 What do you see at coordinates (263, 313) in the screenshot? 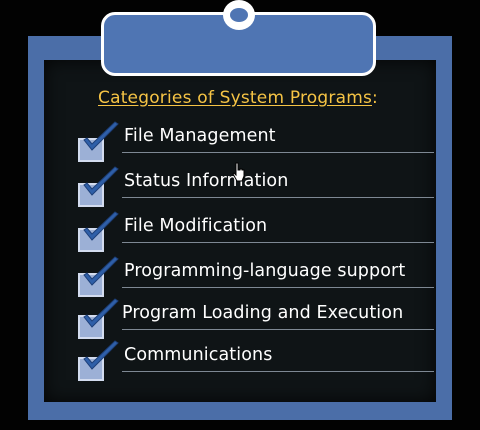
I see `list-item-label: Program Loading and Execution` at bounding box center [263, 313].